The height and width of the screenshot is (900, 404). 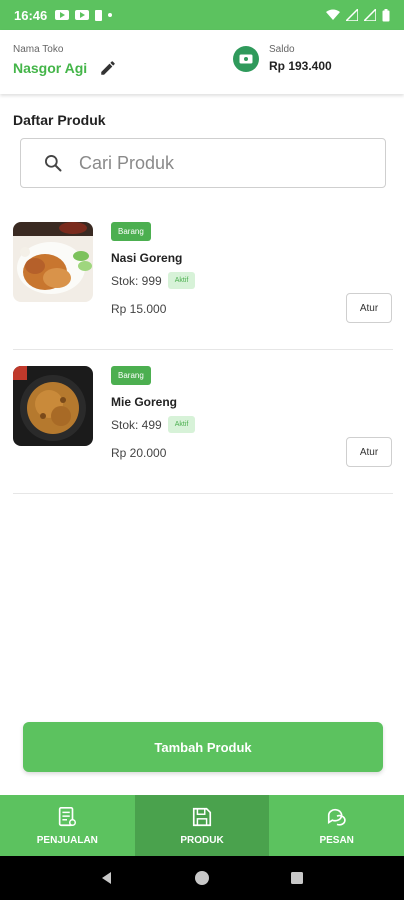 What do you see at coordinates (202, 15) in the screenshot?
I see `status-bar: 16:46` at bounding box center [202, 15].